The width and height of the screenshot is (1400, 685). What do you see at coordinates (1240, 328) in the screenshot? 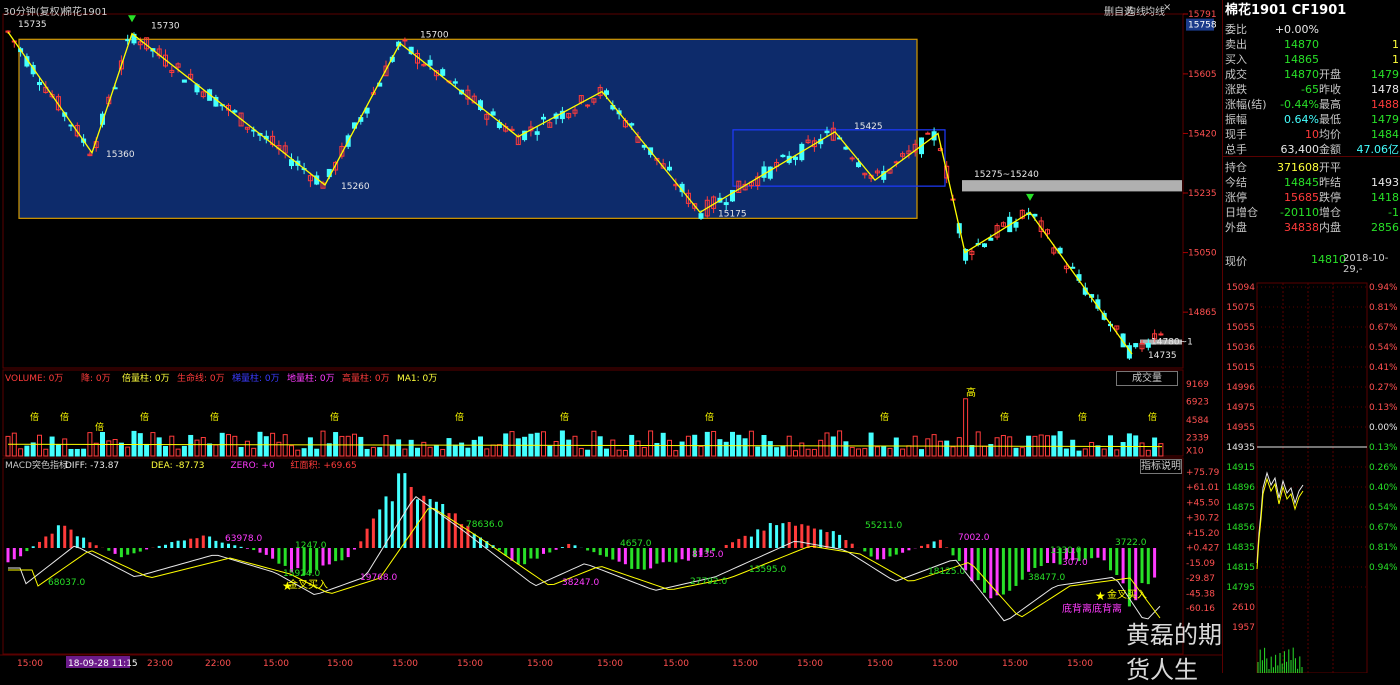
I see `mini-left-label: 15055` at bounding box center [1240, 328].